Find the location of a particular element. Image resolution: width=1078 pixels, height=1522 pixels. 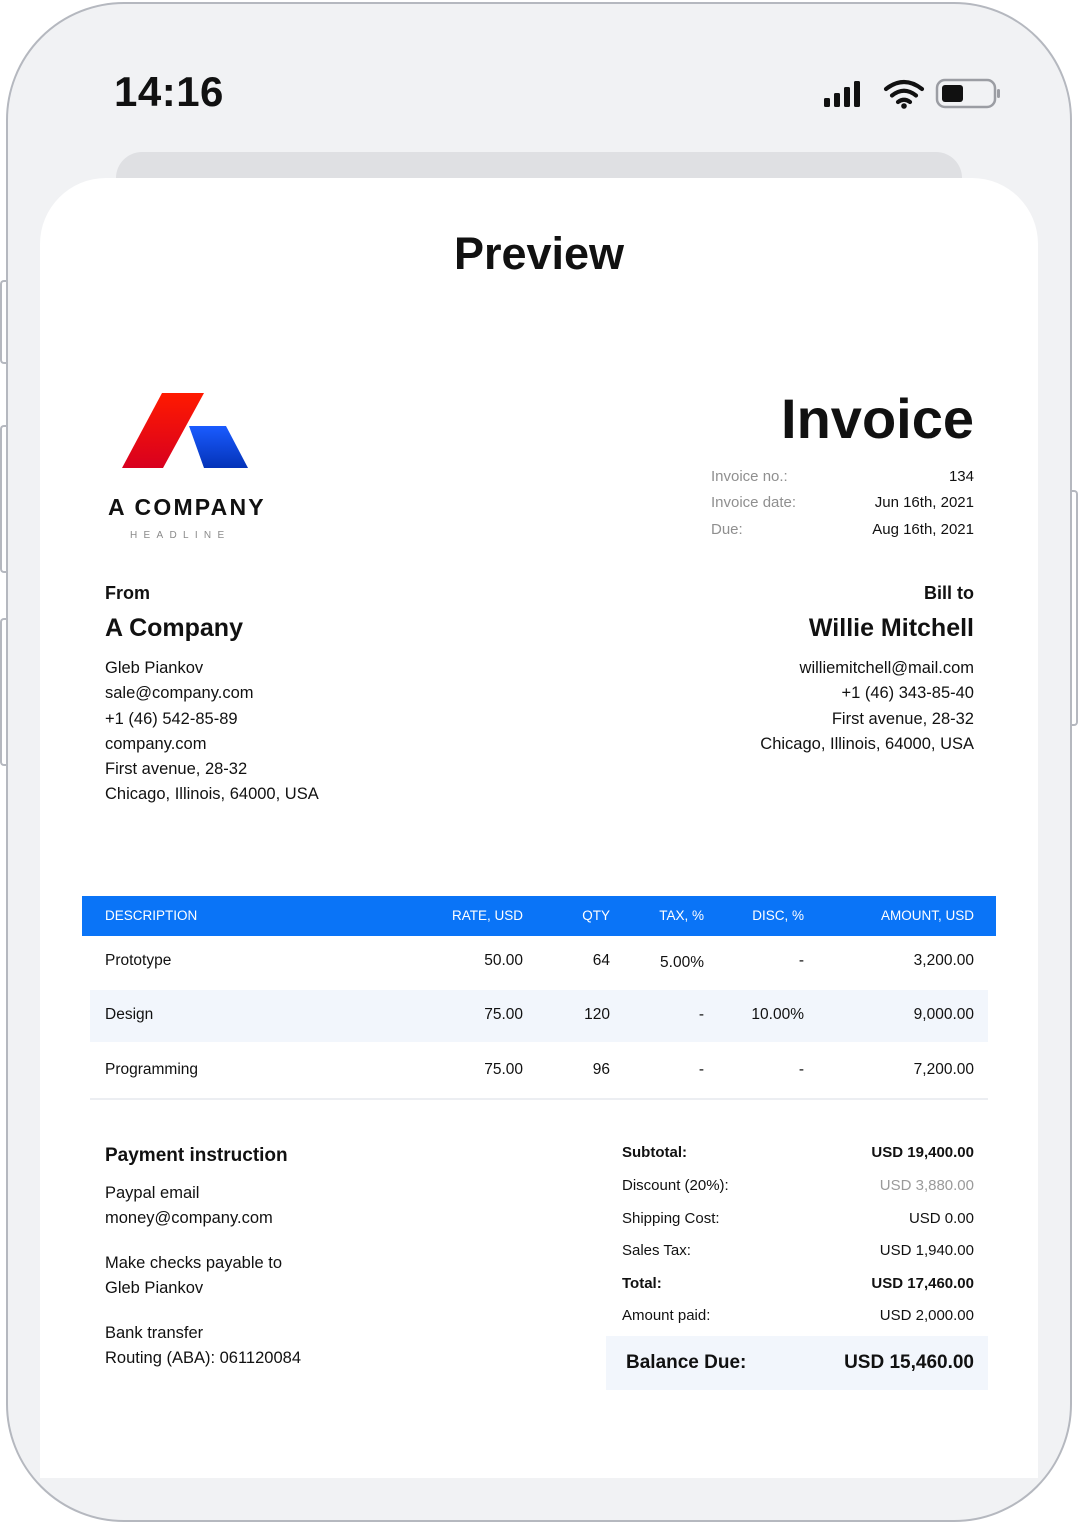

item-description: Design is located at coordinates (129, 1014).